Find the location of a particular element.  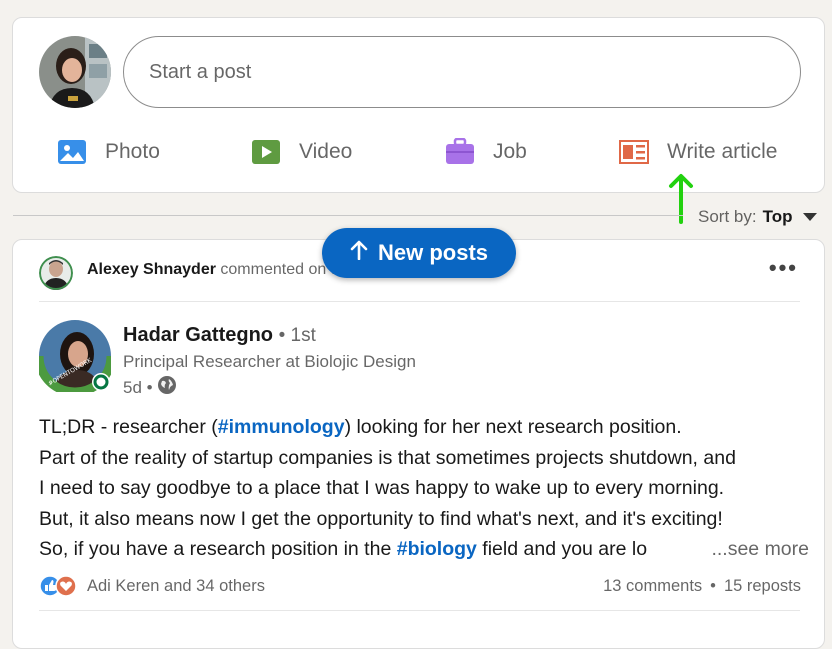

activity-line: Alexey Shnayder commented on this is located at coordinates (221, 270).